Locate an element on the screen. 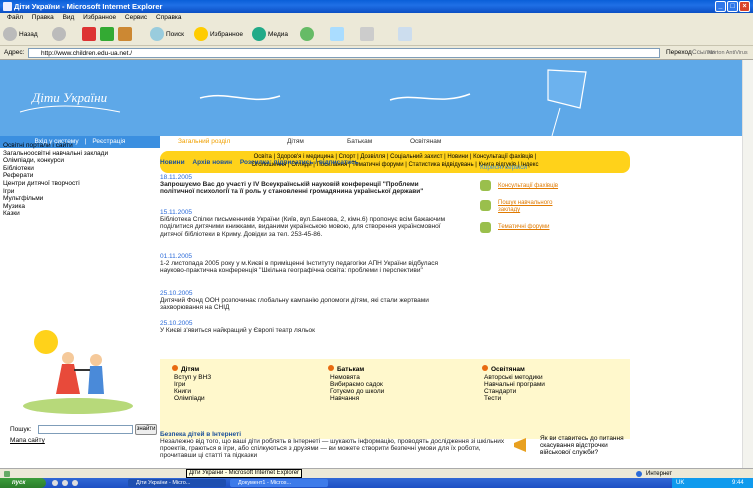  left-link: Бібліотеки is located at coordinates (78, 169).